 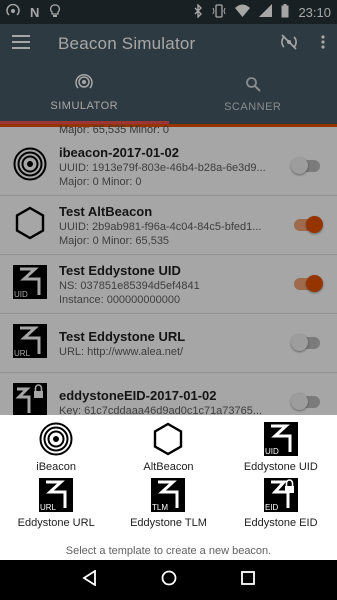 I want to click on svg-text: UID, so click(x=272, y=451).